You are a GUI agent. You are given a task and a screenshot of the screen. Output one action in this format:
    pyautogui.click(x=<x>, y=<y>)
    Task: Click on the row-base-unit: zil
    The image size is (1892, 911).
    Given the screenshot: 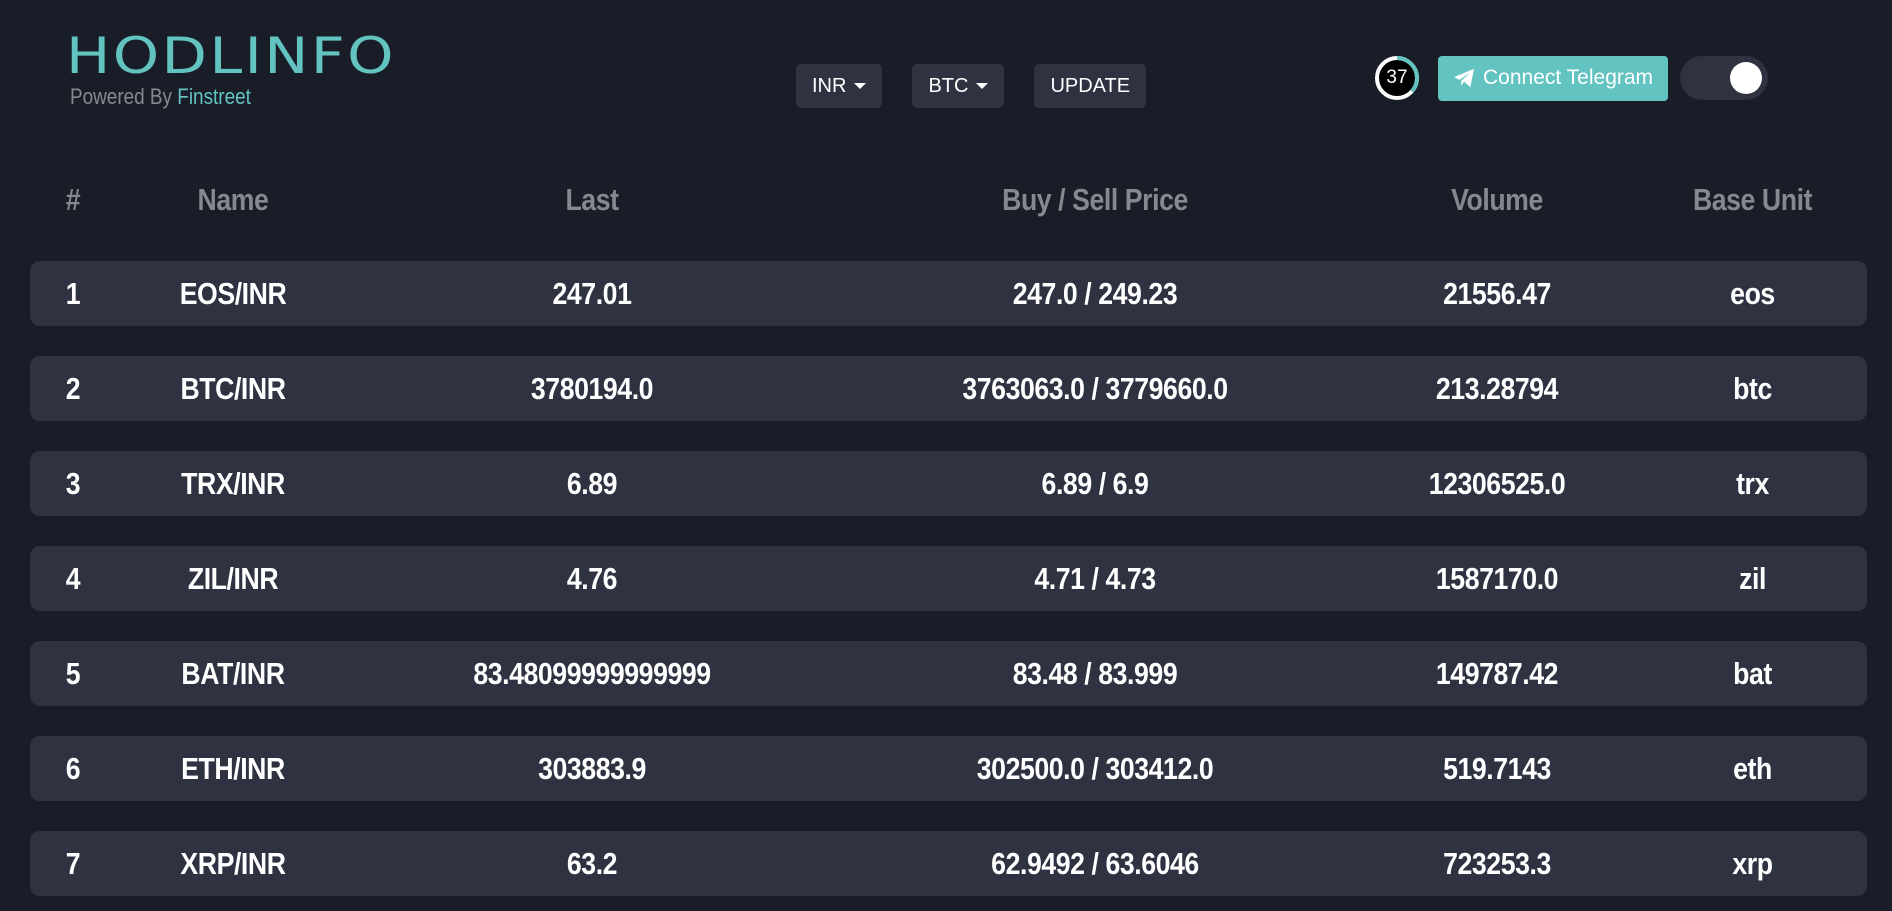 What is the action you would take?
    pyautogui.click(x=1752, y=578)
    